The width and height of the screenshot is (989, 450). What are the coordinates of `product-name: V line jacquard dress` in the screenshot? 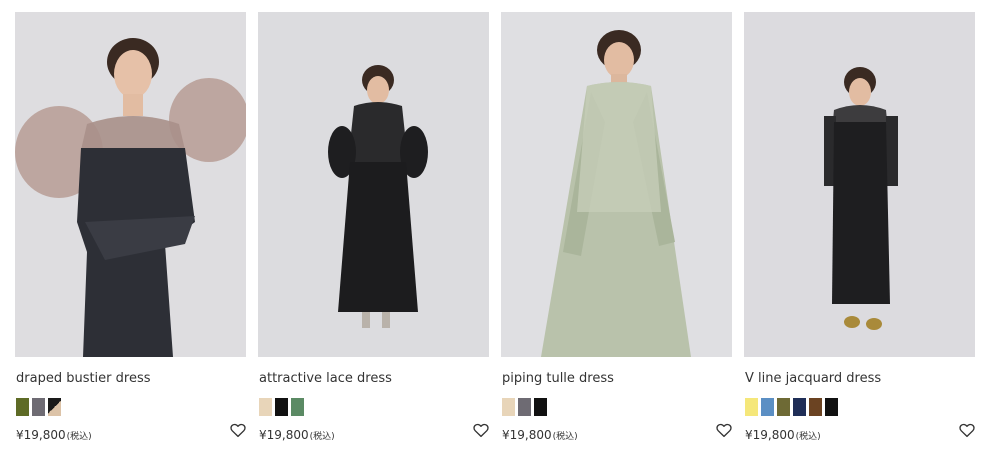 It's located at (813, 378).